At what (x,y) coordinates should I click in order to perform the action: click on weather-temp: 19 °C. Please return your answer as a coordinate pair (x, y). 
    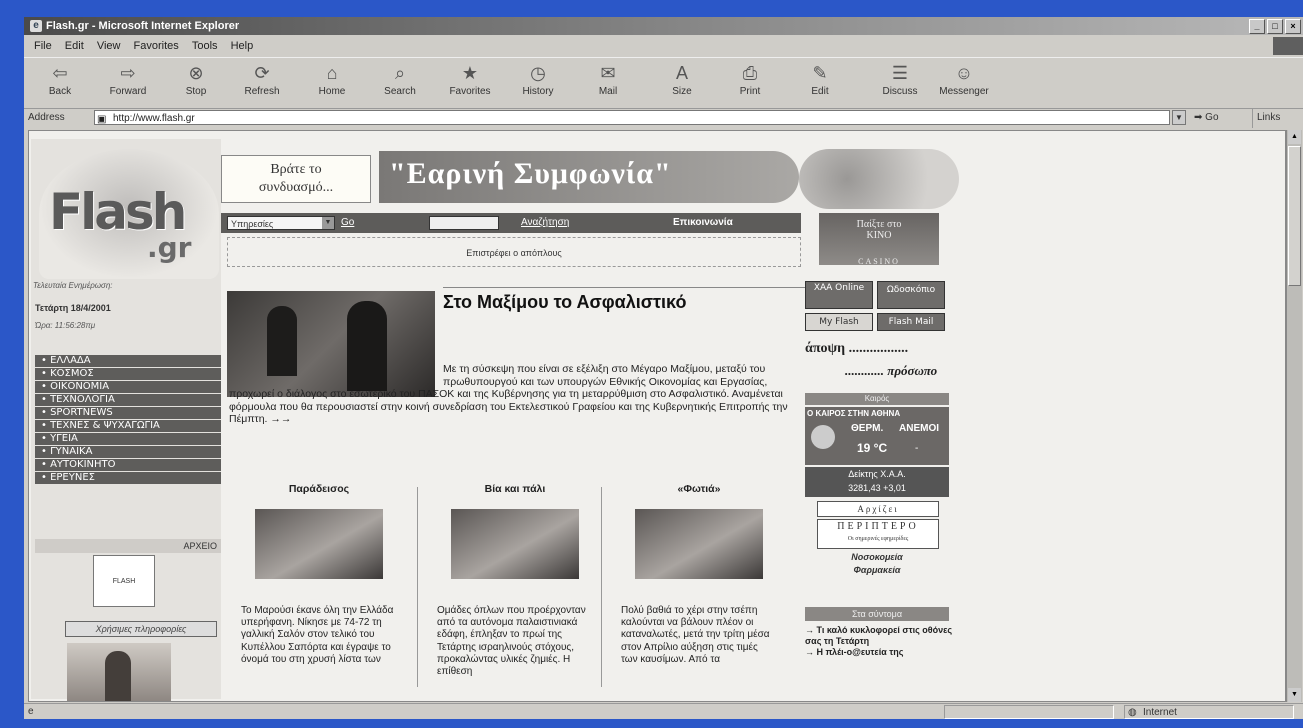
    Looking at the image, I should click on (872, 448).